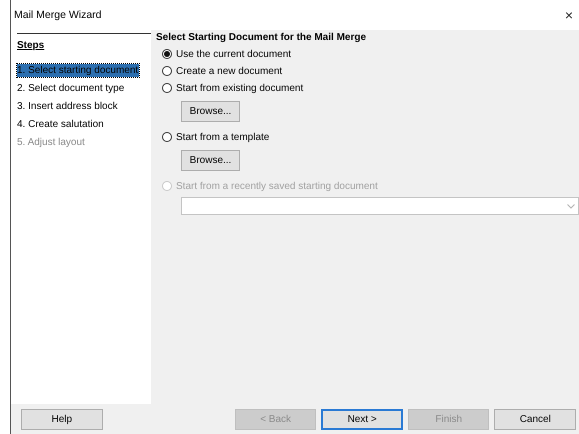 The image size is (579, 434). I want to click on wizard-button: Next >, so click(362, 419).